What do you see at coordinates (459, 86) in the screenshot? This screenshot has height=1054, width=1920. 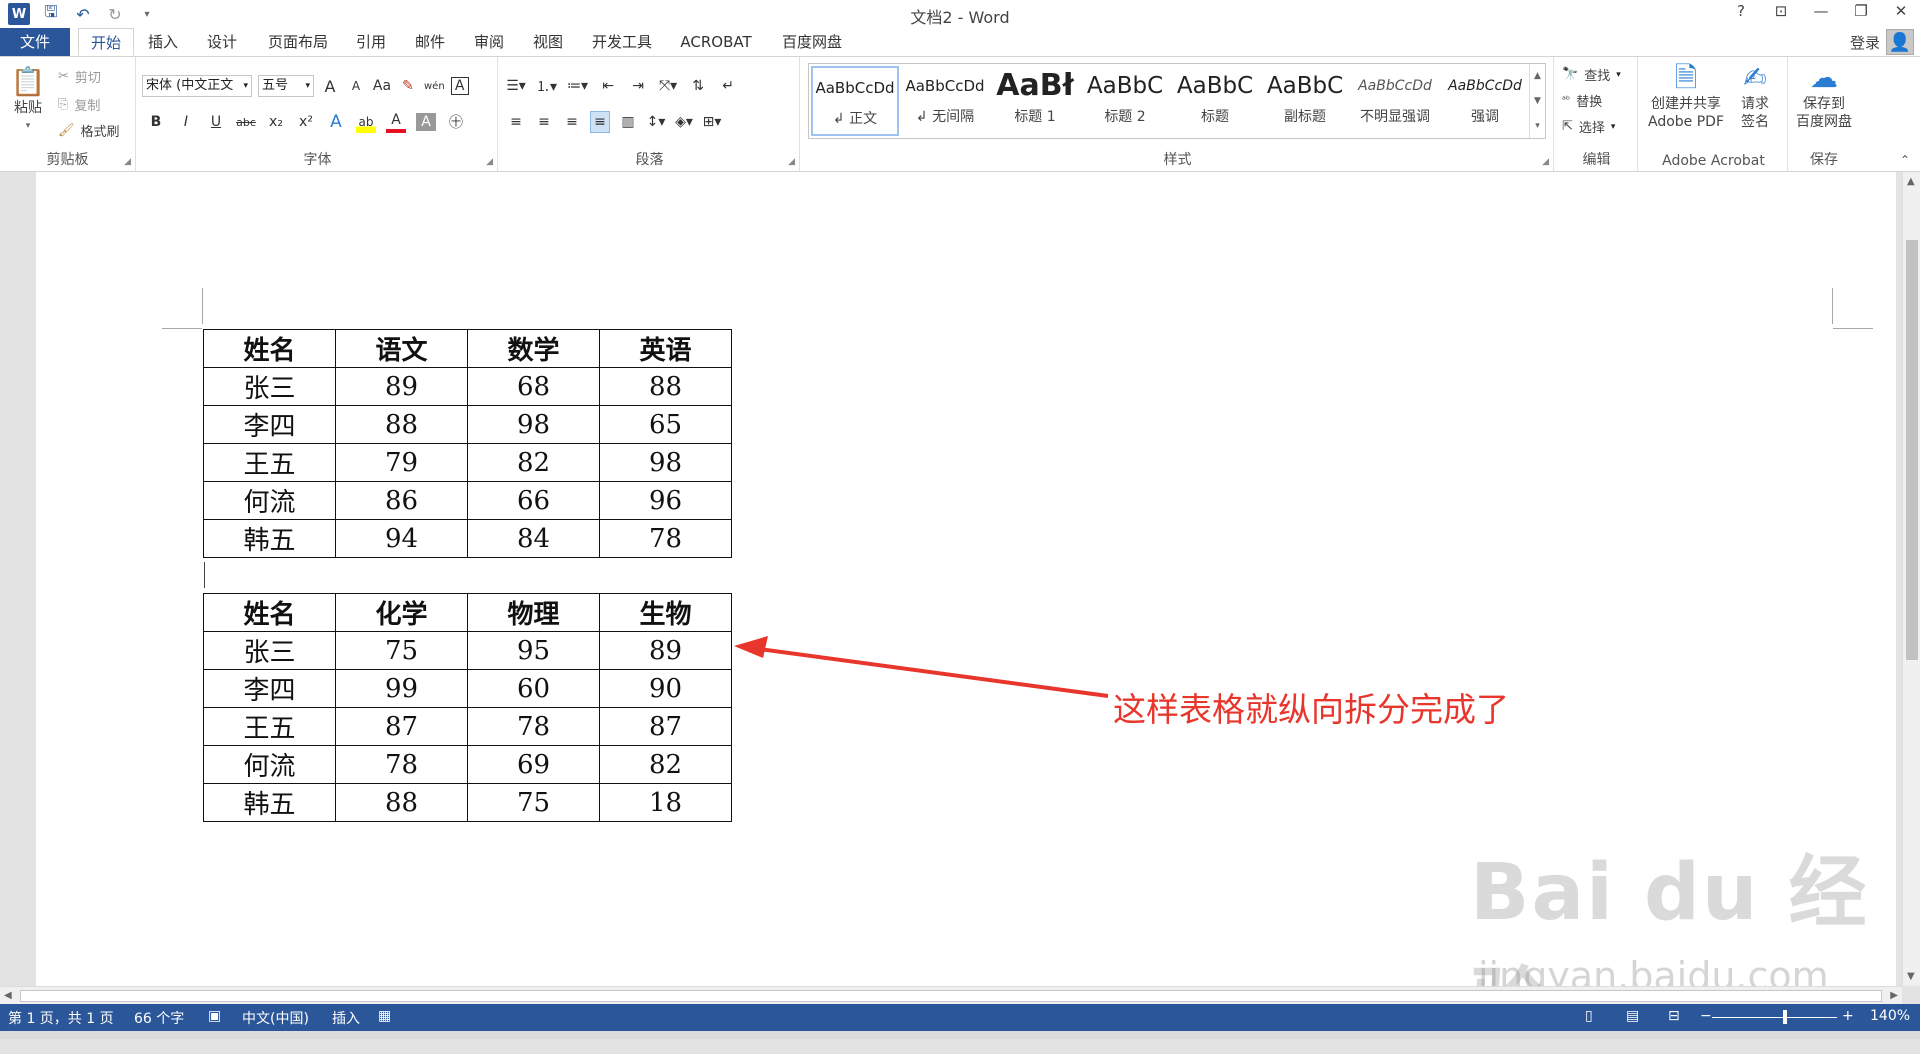 I see `char-border-icon: A` at bounding box center [459, 86].